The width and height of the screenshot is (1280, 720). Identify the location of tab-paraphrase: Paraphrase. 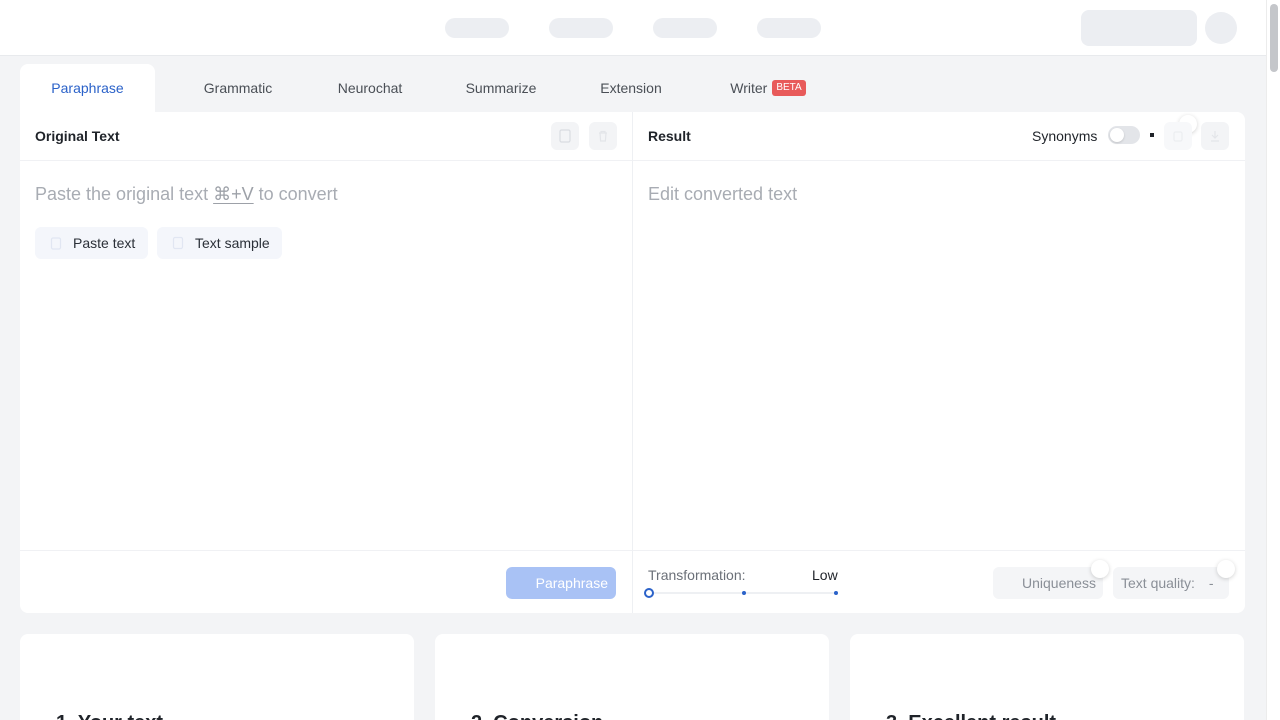
(87, 88).